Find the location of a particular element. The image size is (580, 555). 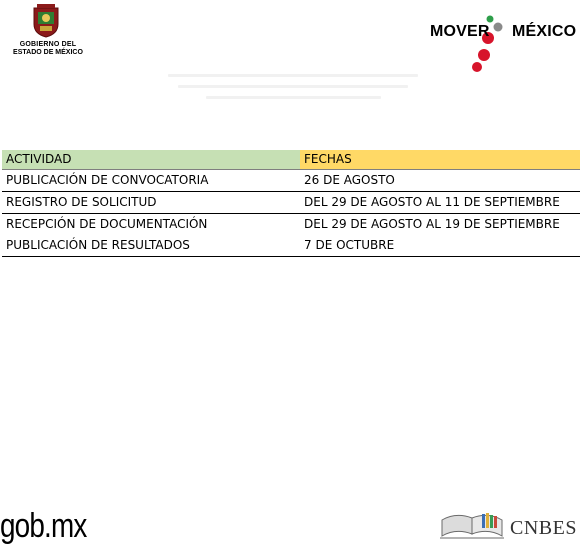

dates-cell: 26 DE AGOSTO is located at coordinates (440, 180).